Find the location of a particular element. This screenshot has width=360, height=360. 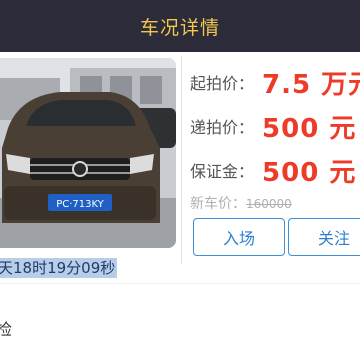

follow-button: 关注 is located at coordinates (324, 237).